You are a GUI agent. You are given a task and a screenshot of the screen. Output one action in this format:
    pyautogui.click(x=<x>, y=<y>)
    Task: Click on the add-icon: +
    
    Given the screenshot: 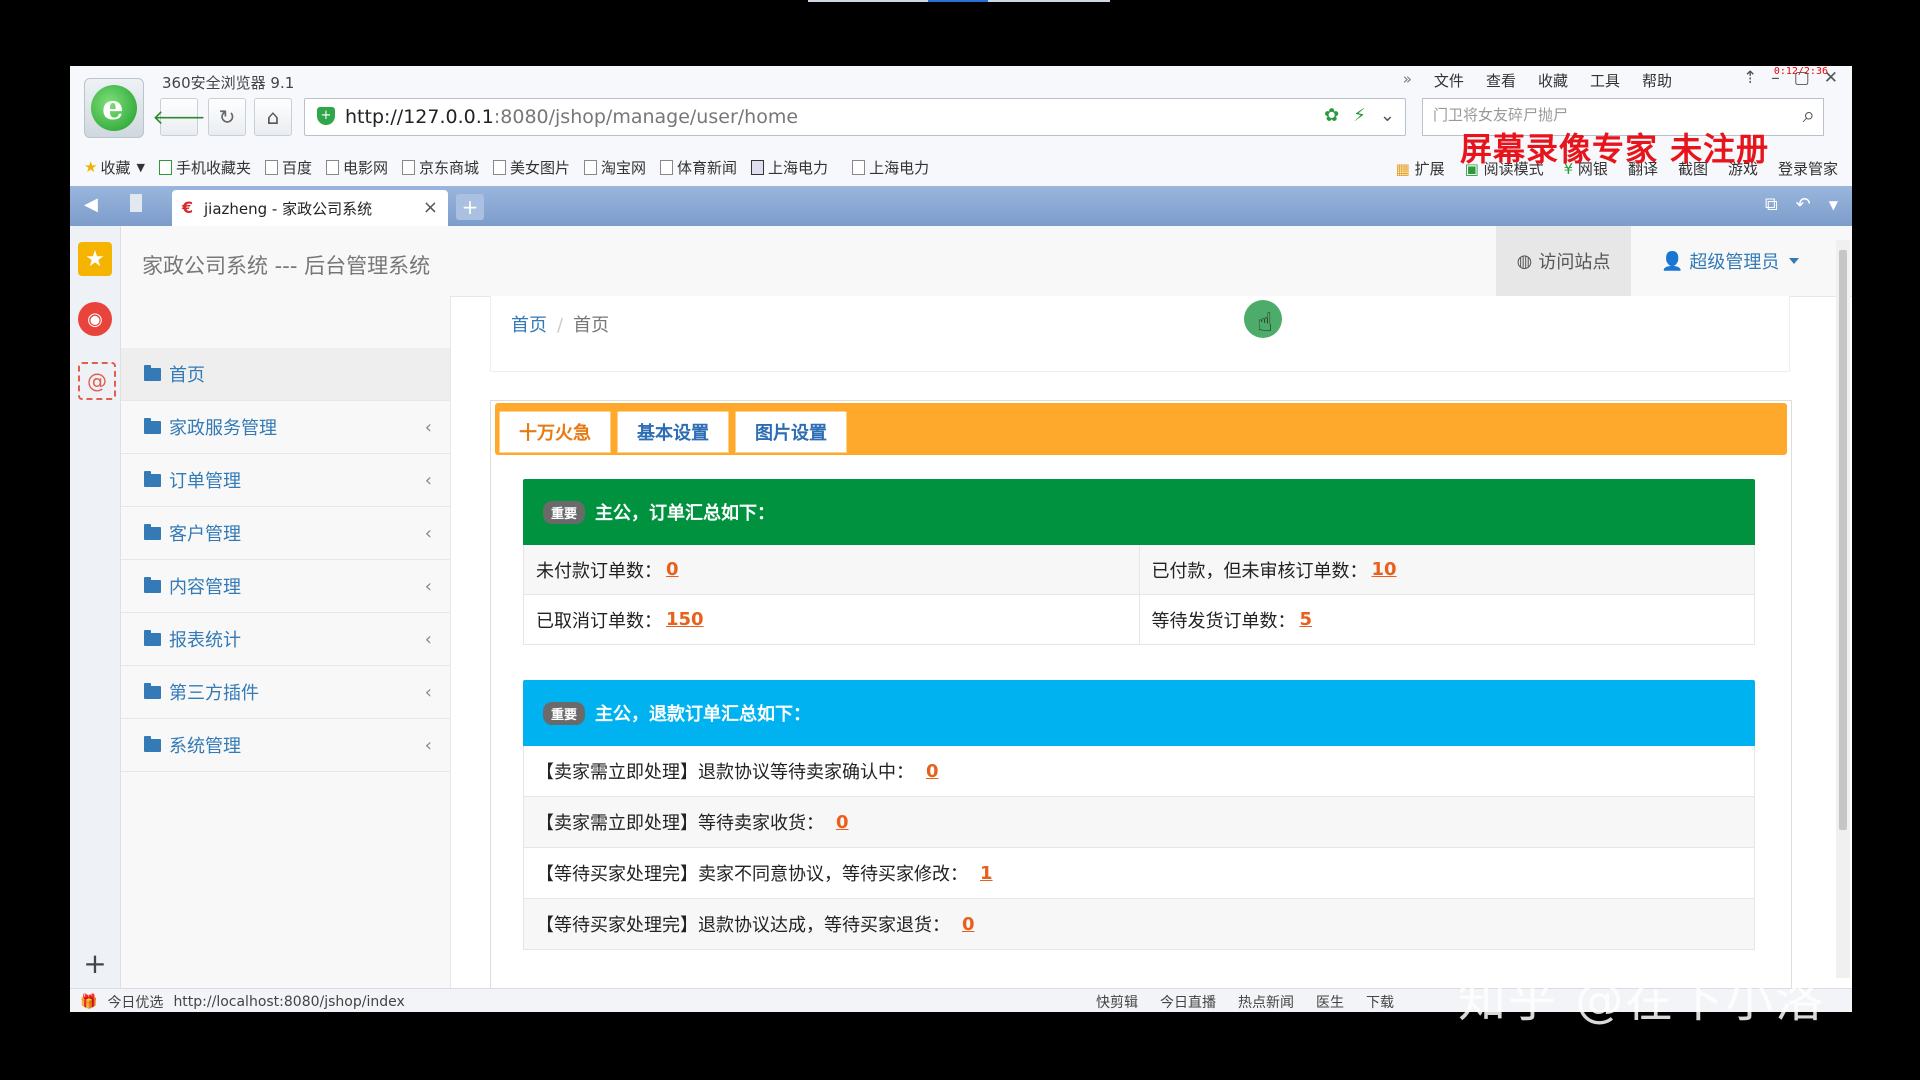 What is the action you would take?
    pyautogui.click(x=95, y=963)
    